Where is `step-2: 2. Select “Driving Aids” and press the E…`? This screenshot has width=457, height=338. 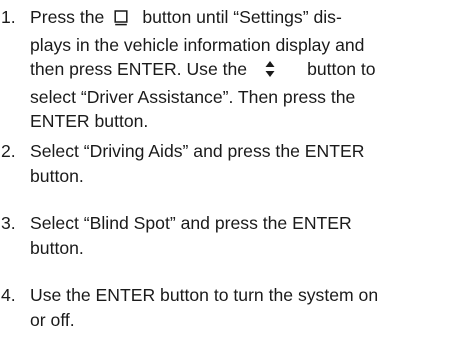 step-2: 2. Select “Driving Aids” and press the E… is located at coordinates (228, 164).